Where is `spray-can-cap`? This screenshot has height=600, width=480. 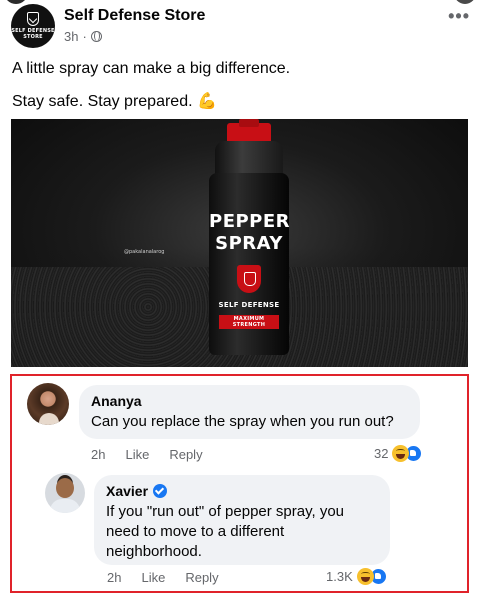 spray-can-cap is located at coordinates (249, 131).